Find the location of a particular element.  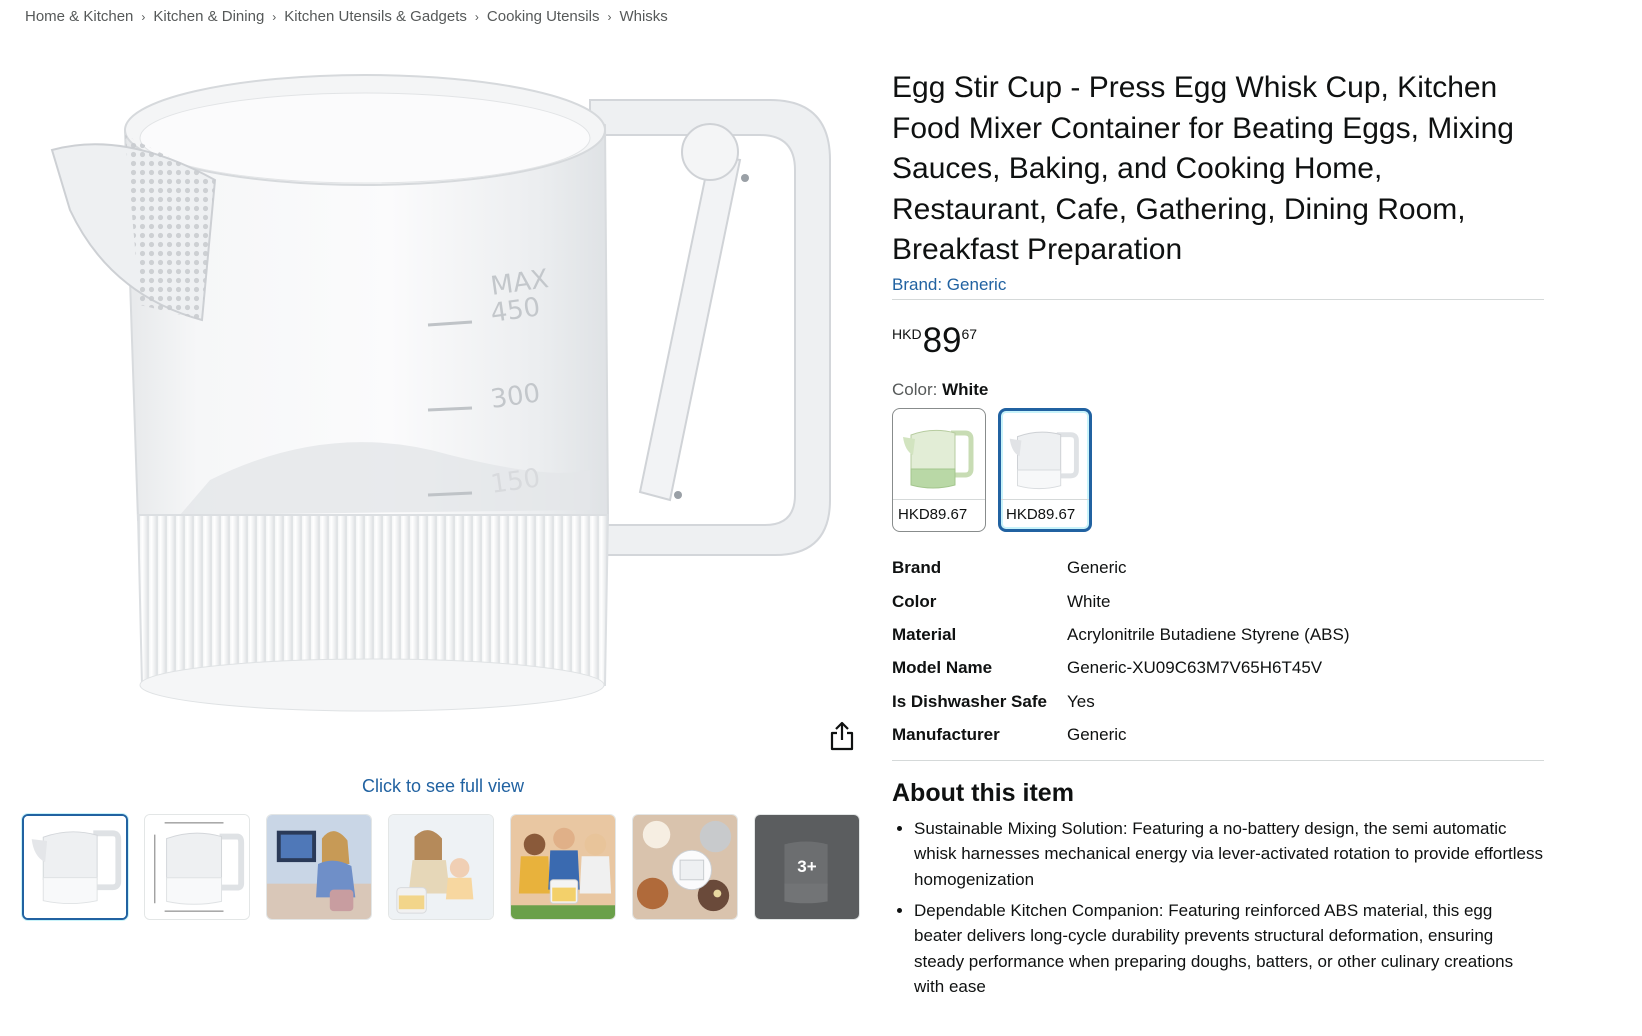

thumbnail-strip: 3+ is located at coordinates (449, 867).